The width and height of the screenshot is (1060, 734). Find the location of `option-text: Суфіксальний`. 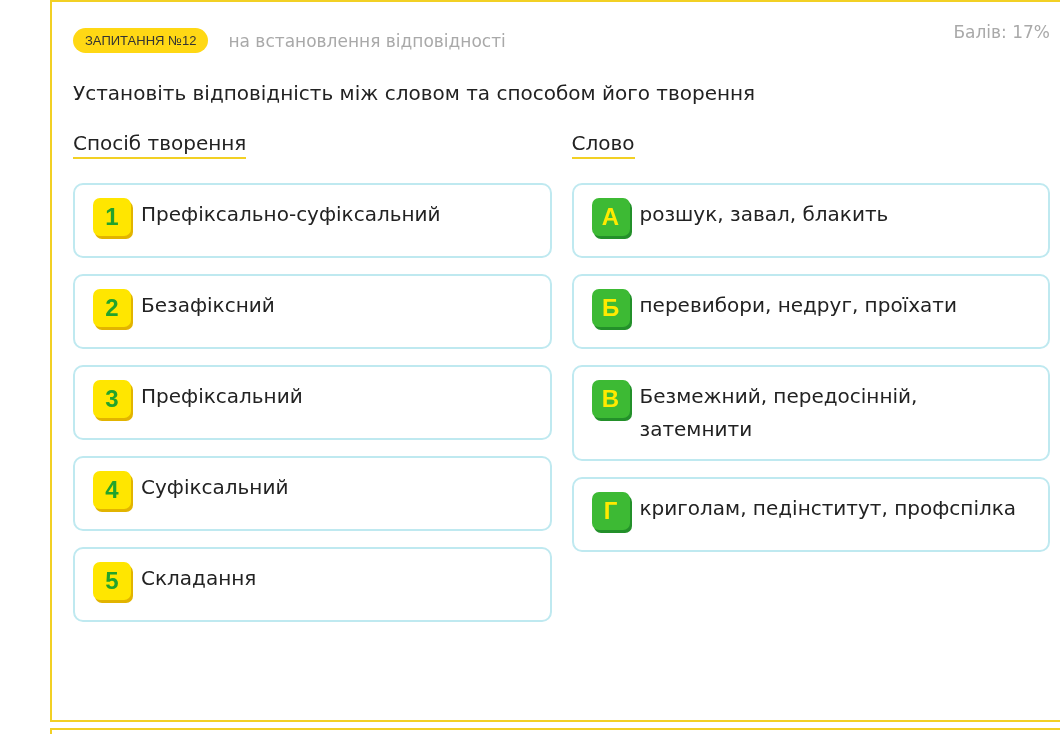

option-text: Суфіксальний is located at coordinates (215, 487).